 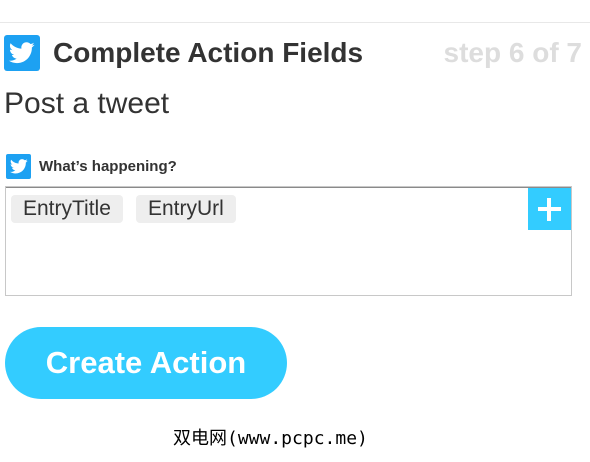 What do you see at coordinates (295, 22) in the screenshot?
I see `divider` at bounding box center [295, 22].